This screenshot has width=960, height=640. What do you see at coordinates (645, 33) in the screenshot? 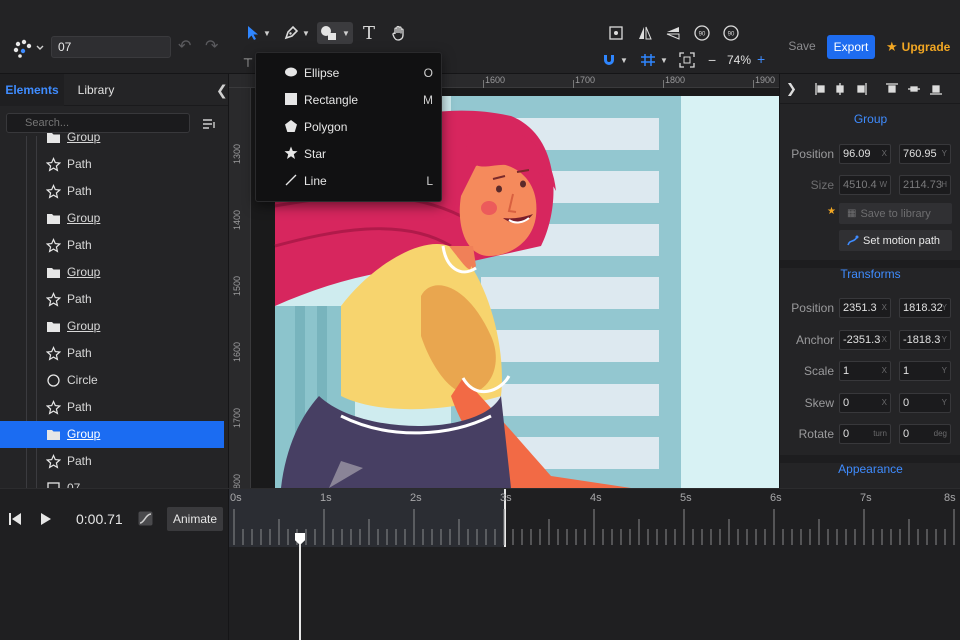
I see `flip-horizontal-button` at bounding box center [645, 33].